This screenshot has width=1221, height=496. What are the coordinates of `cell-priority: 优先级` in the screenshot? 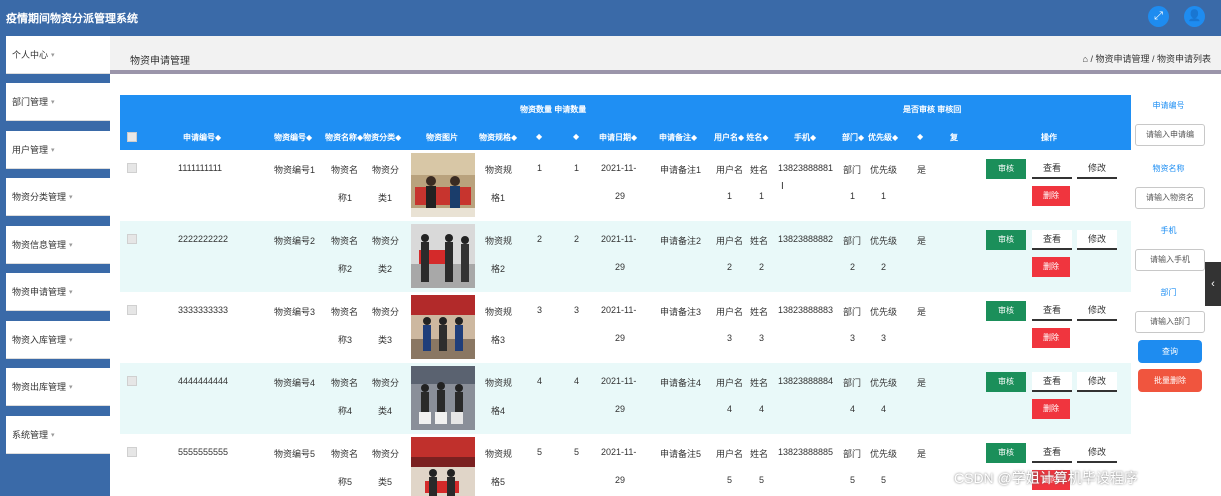 It's located at (884, 454).